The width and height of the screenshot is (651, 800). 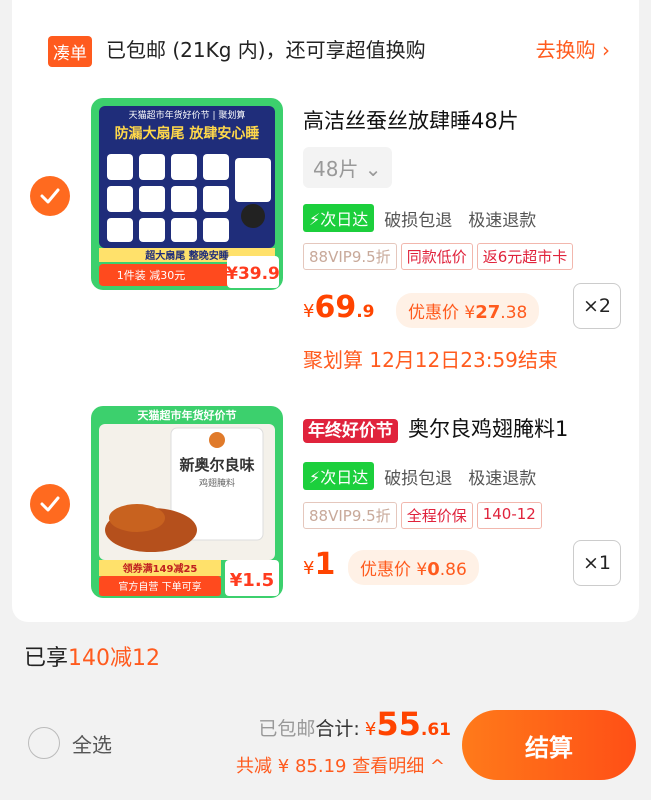 I want to click on item-2-price: ¥1, so click(x=319, y=564).